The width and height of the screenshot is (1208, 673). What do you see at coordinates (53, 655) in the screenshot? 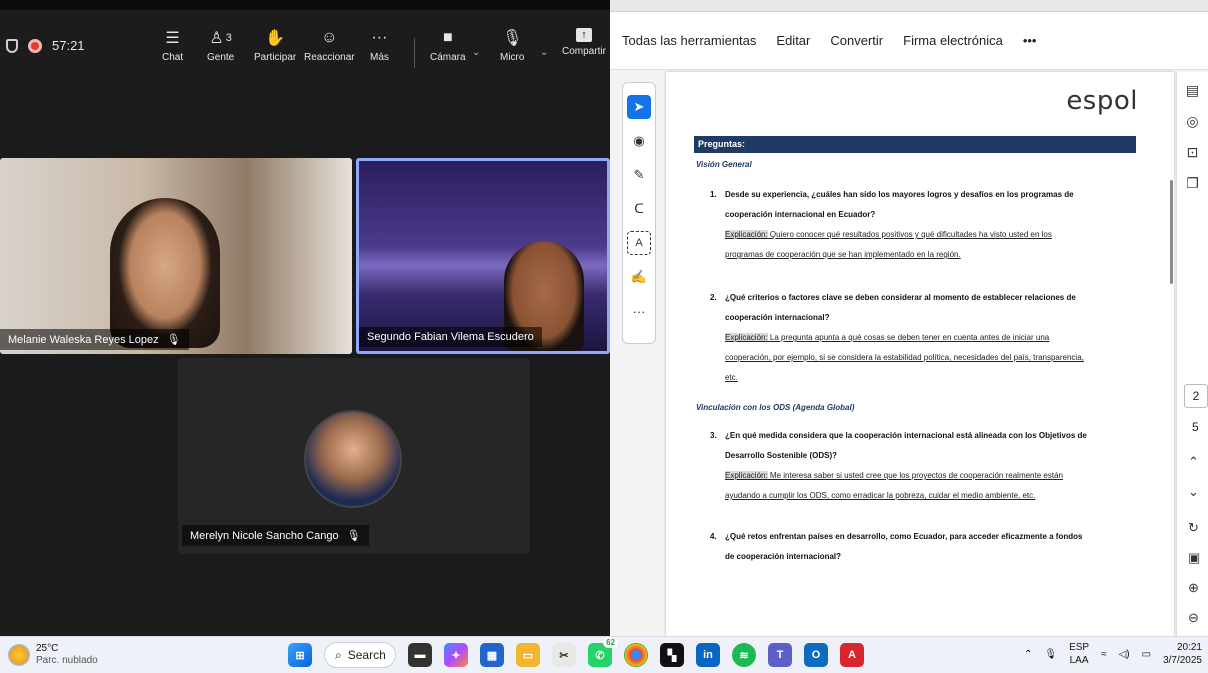
I see `weather-widget: 25°C Parc. nublado` at bounding box center [53, 655].